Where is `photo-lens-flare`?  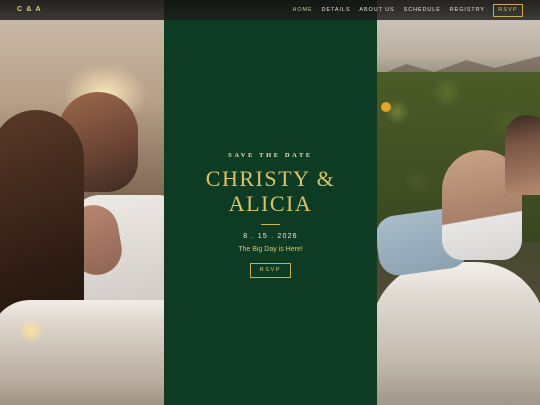
photo-lens-flare is located at coordinates (31, 331).